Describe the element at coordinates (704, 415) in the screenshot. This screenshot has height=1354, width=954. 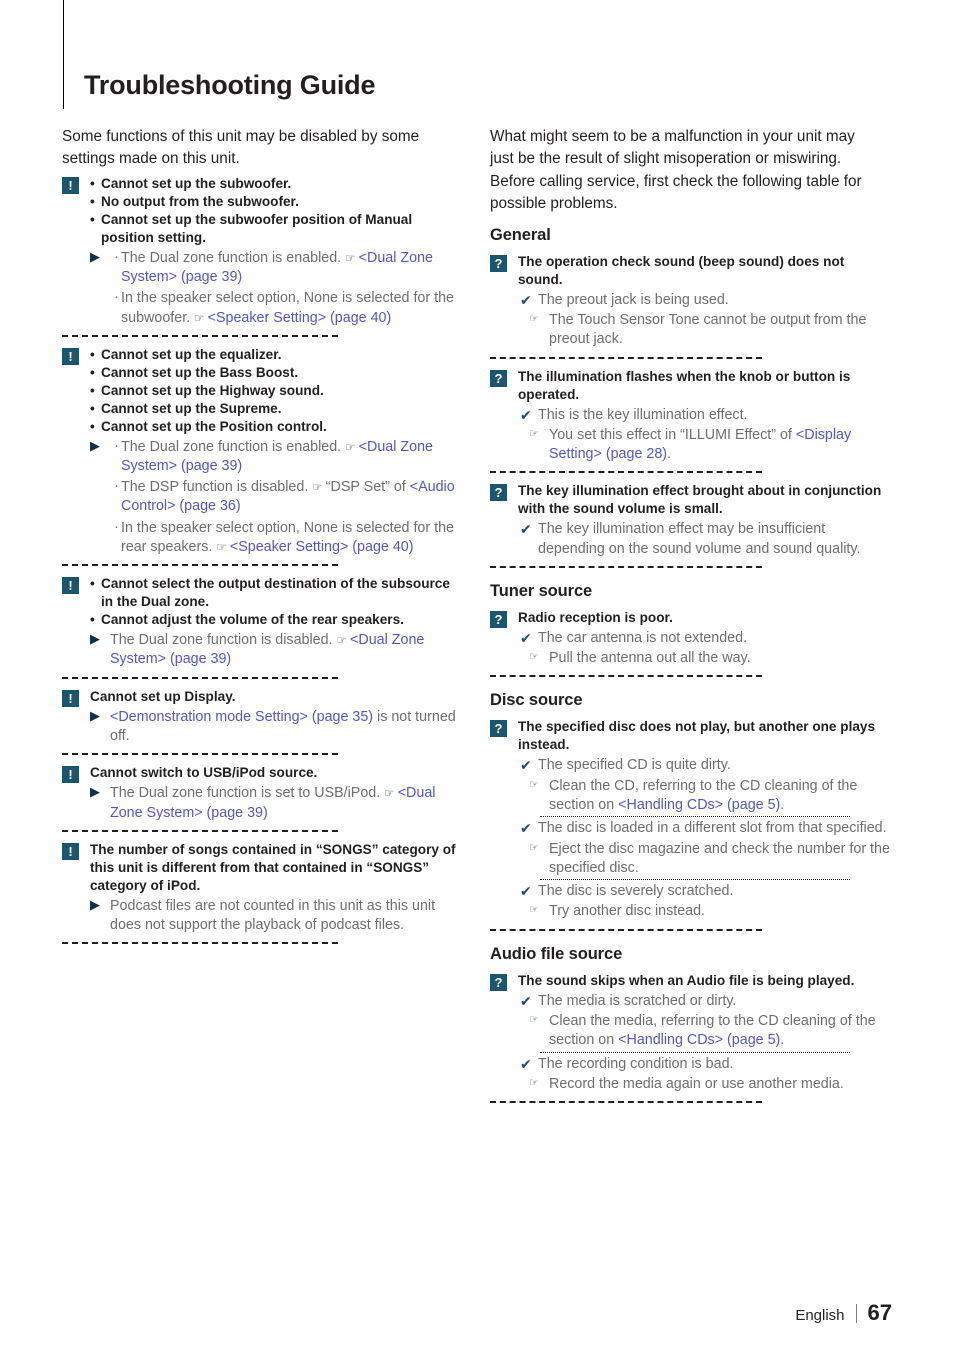
I see `answer-row: ✔ This is the key illumination effect.` at that location.